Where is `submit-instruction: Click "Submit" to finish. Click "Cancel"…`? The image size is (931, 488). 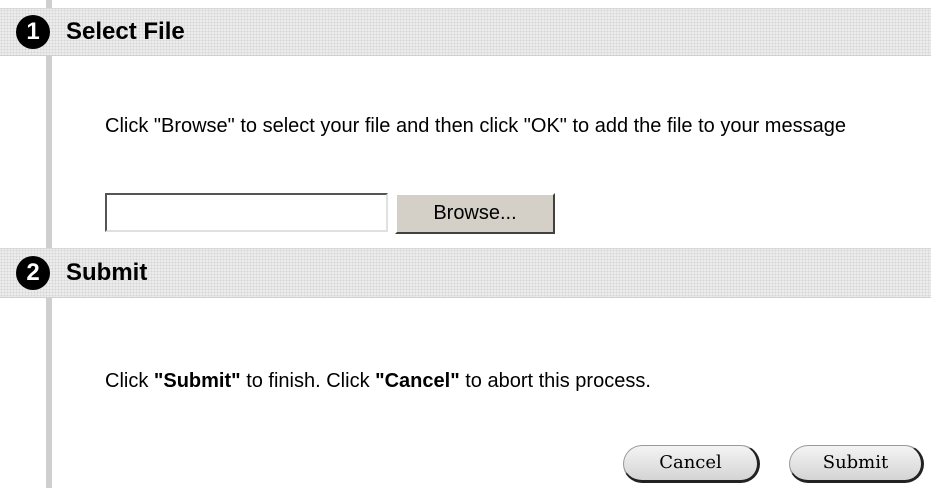
submit-instruction: Click "Submit" to finish. Click "Cancel"… is located at coordinates (510, 381).